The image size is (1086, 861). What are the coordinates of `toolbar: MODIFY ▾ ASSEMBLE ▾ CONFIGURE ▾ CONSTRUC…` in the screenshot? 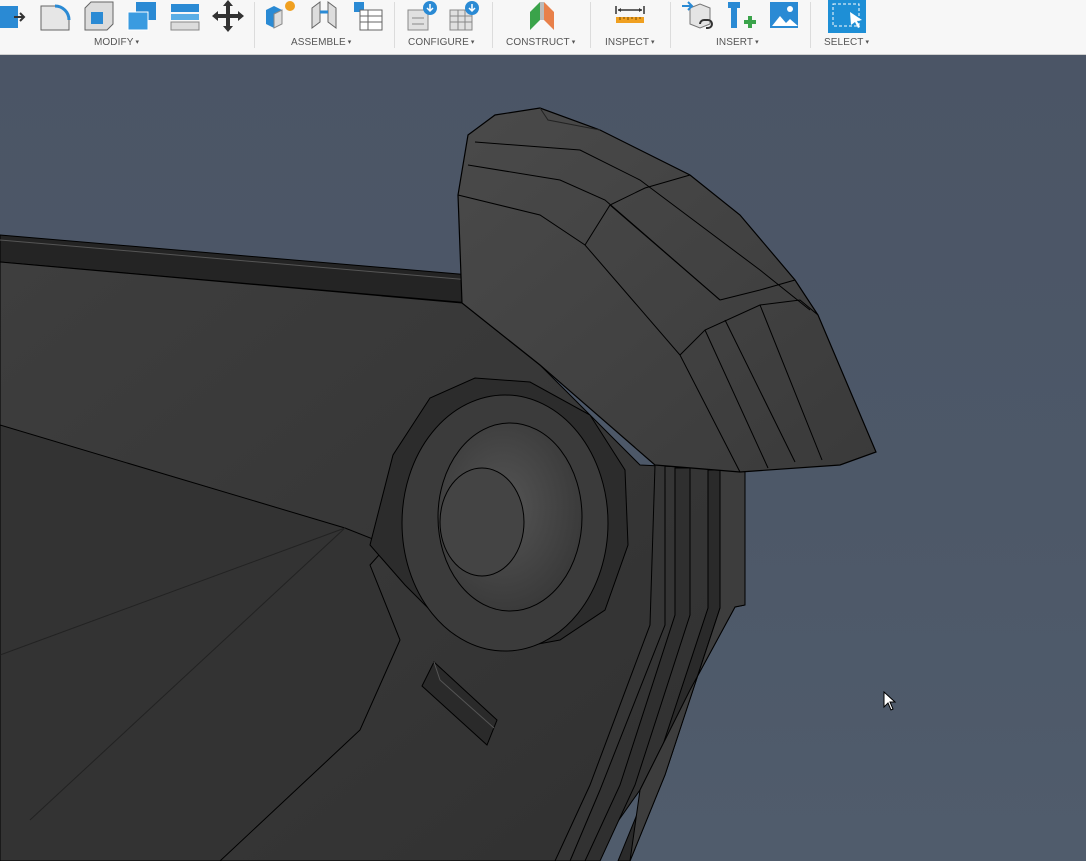 It's located at (543, 27).